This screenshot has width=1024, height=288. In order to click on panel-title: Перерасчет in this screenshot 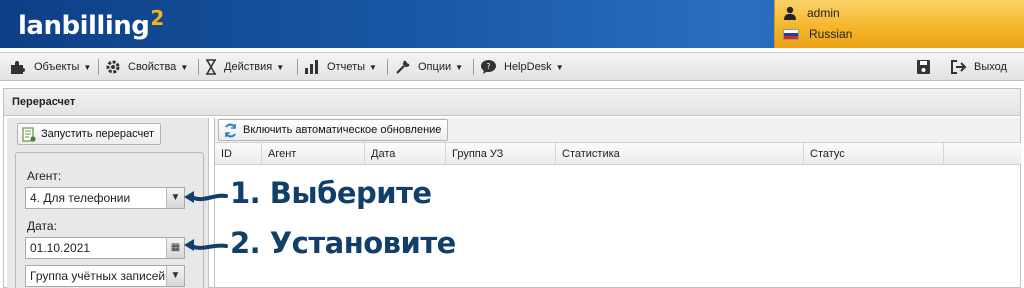, I will do `click(512, 102)`.